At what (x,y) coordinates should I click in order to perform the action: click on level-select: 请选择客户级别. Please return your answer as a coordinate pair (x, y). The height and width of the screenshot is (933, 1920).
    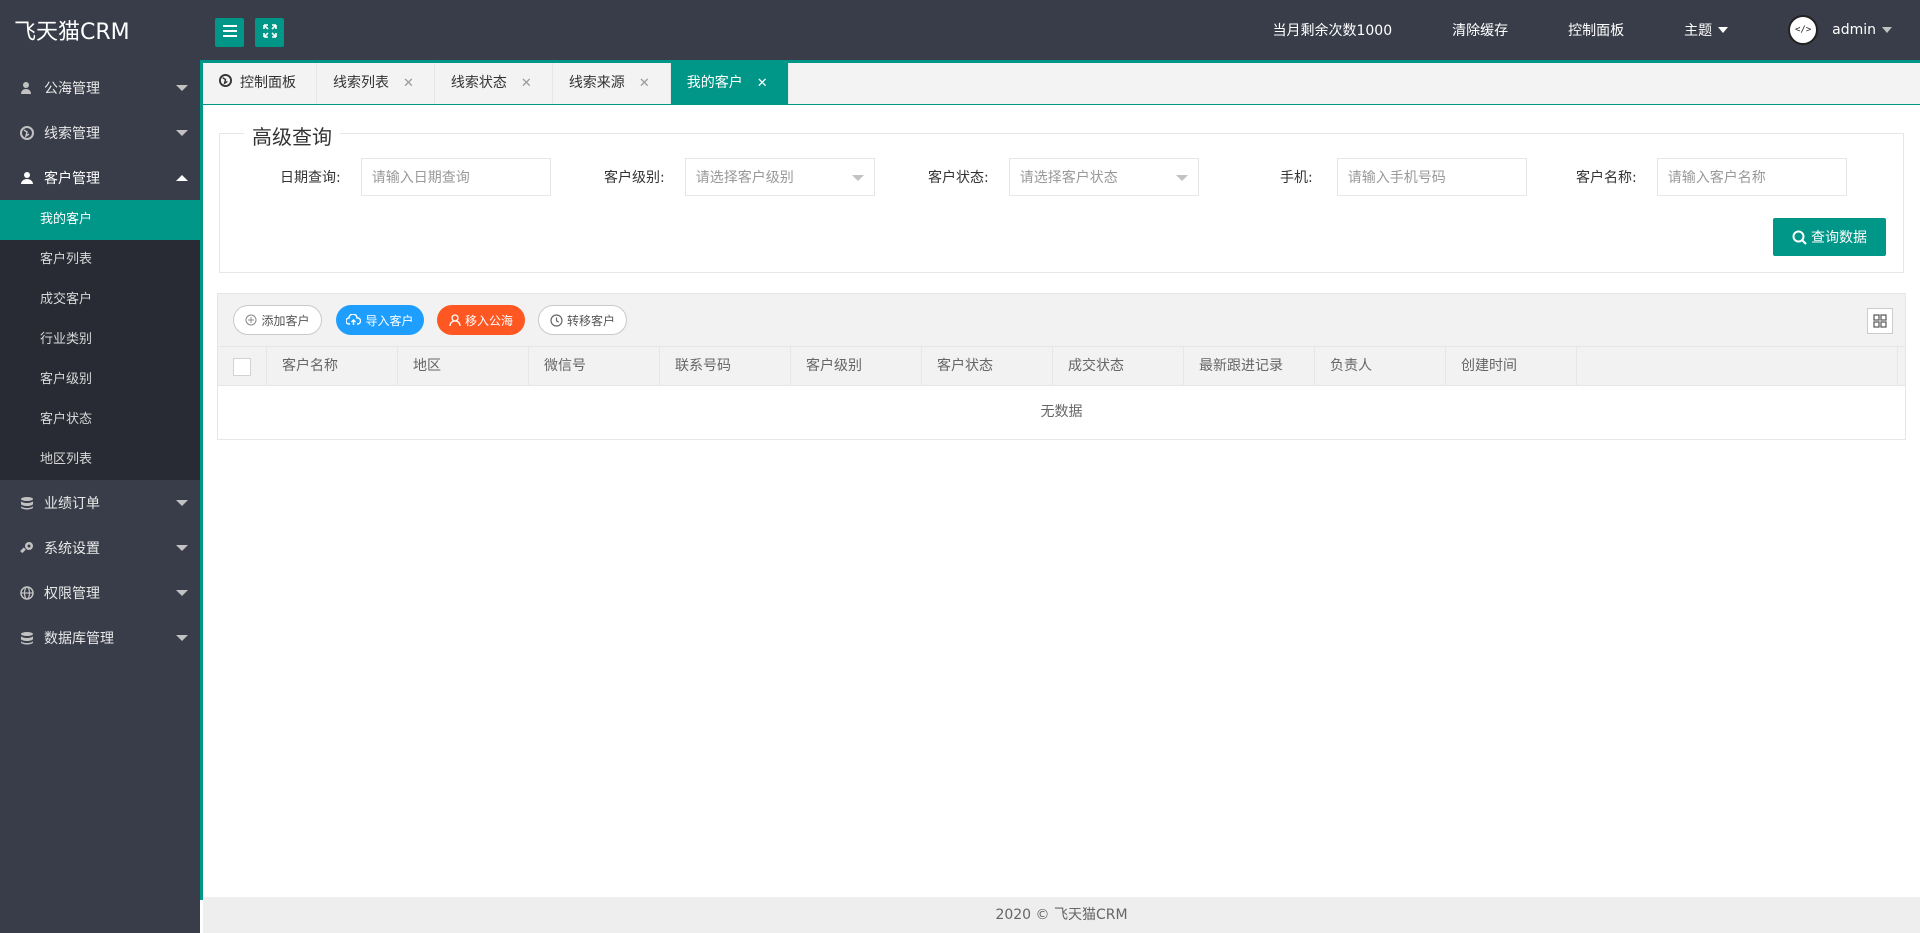
    Looking at the image, I should click on (779, 177).